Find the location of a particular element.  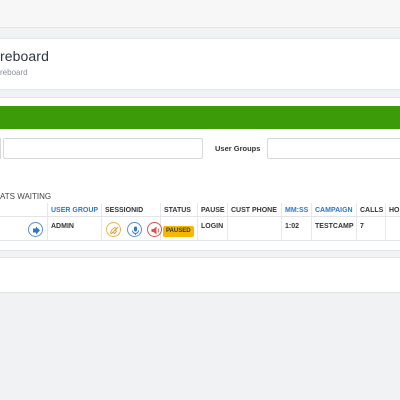

table-header-divider is located at coordinates (200, 216).